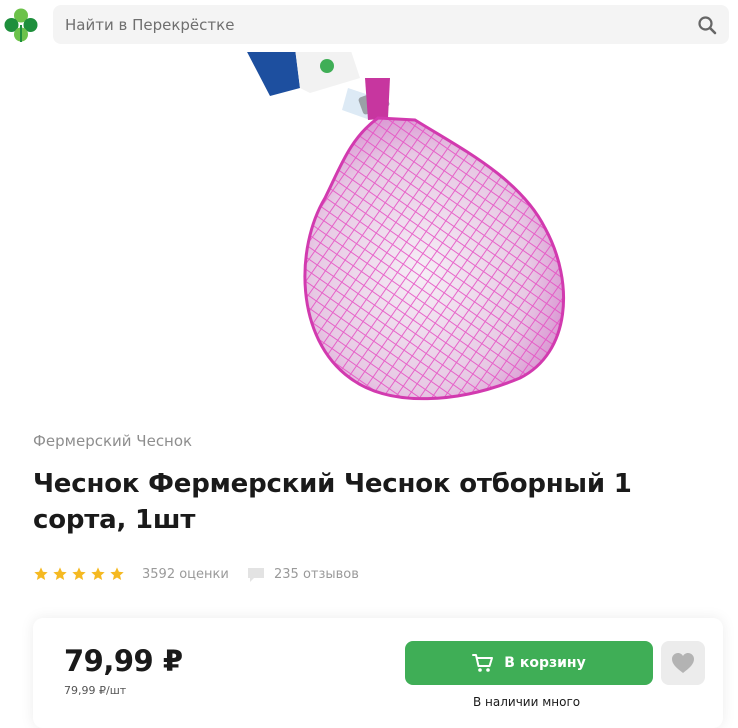 The height and width of the screenshot is (728, 738). I want to click on search-icon, so click(707, 25).